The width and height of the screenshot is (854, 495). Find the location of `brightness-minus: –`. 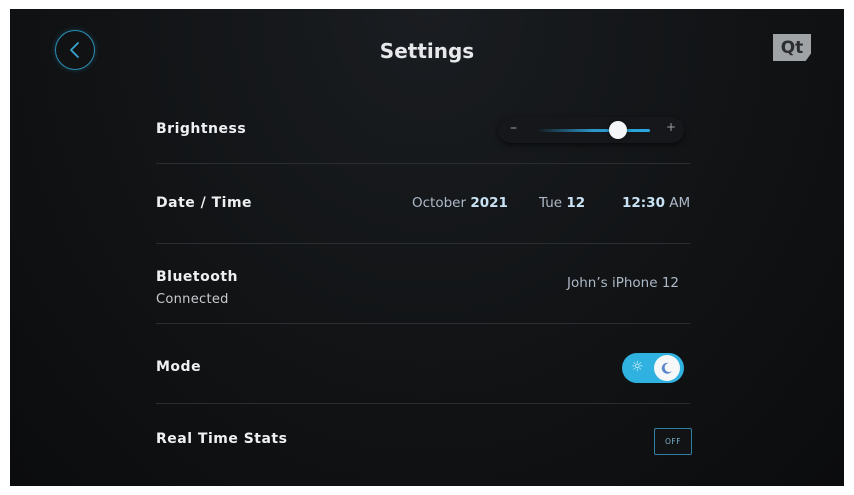

brightness-minus: – is located at coordinates (513, 128).